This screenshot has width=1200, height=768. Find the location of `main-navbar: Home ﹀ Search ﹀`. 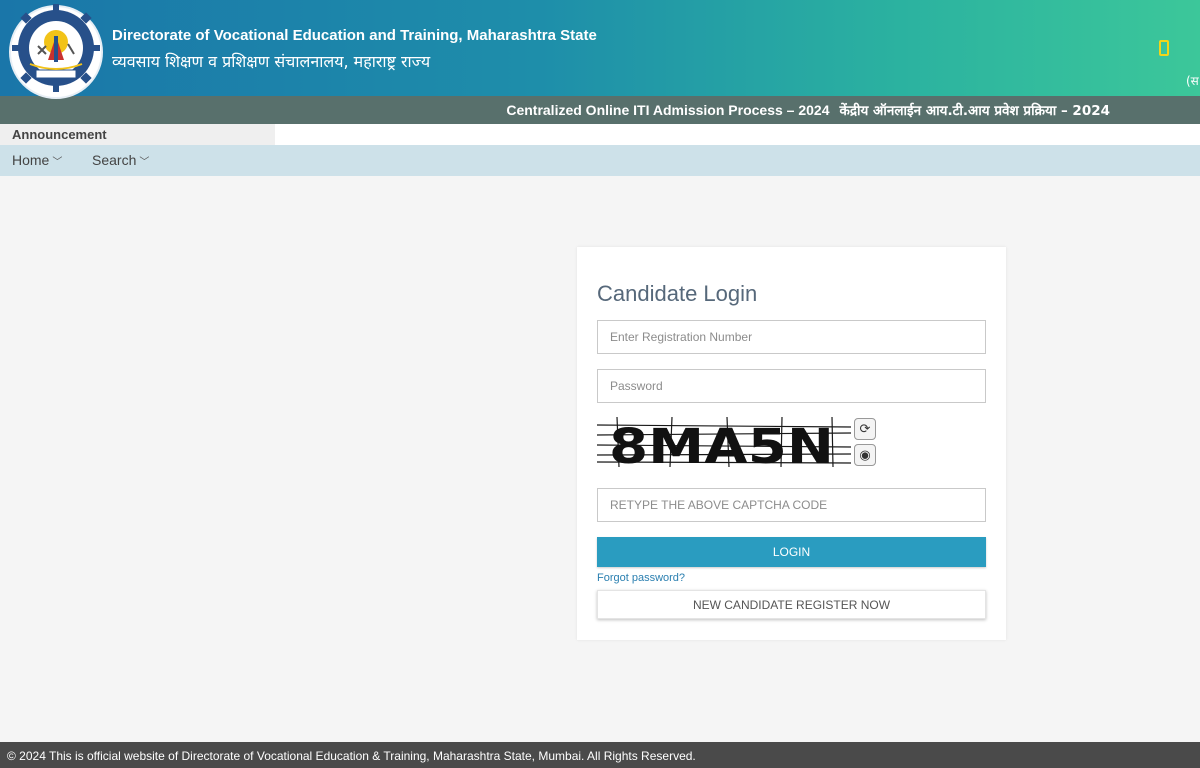

main-navbar: Home ﹀ Search ﹀ is located at coordinates (600, 160).